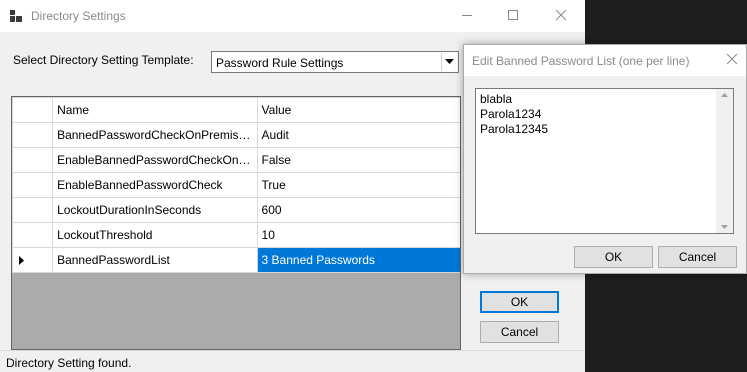 The image size is (747, 372). I want to click on setting-value-cell: 3 Banned Passwords, so click(358, 260).